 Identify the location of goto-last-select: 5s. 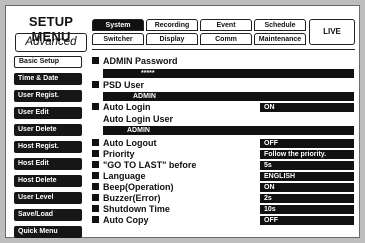
(307, 165).